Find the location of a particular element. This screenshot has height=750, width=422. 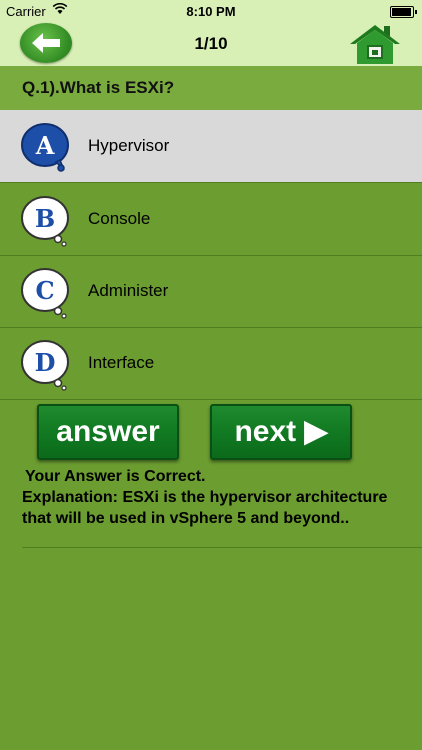

option-c-label: Administer is located at coordinates (128, 290).